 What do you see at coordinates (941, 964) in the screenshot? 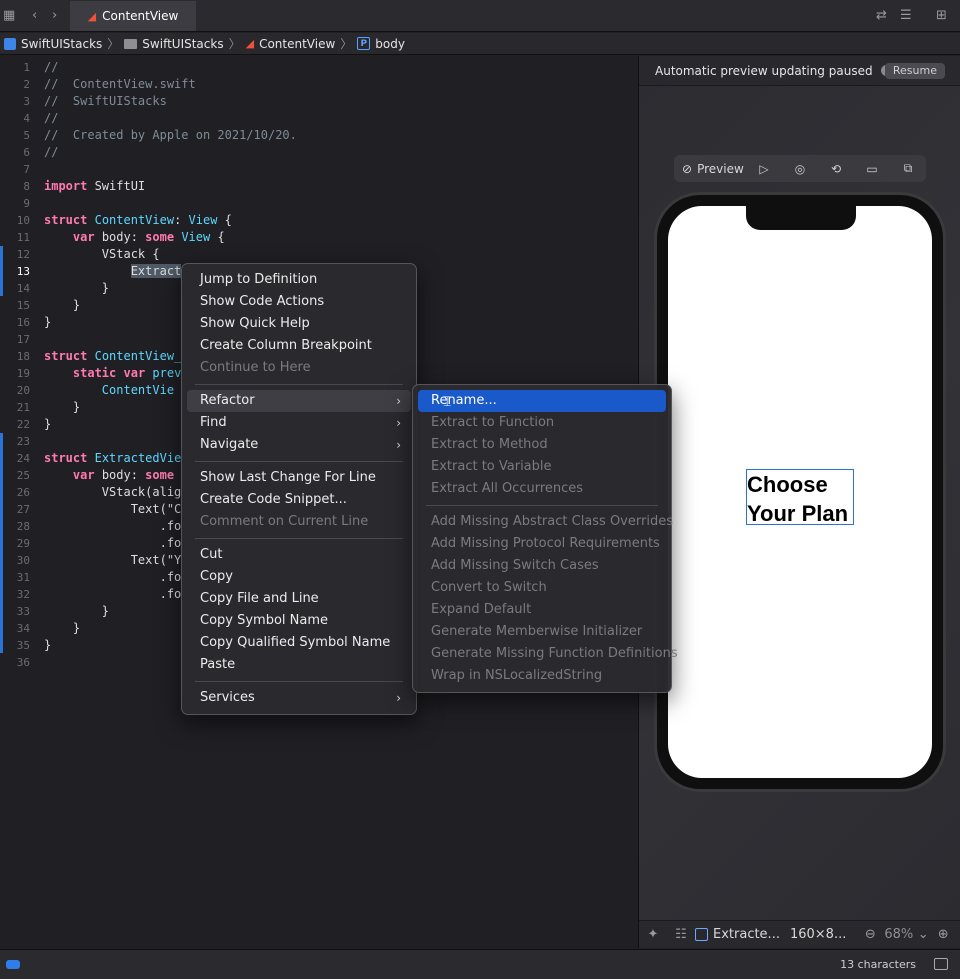
I see `panel-toggle-icon` at bounding box center [941, 964].